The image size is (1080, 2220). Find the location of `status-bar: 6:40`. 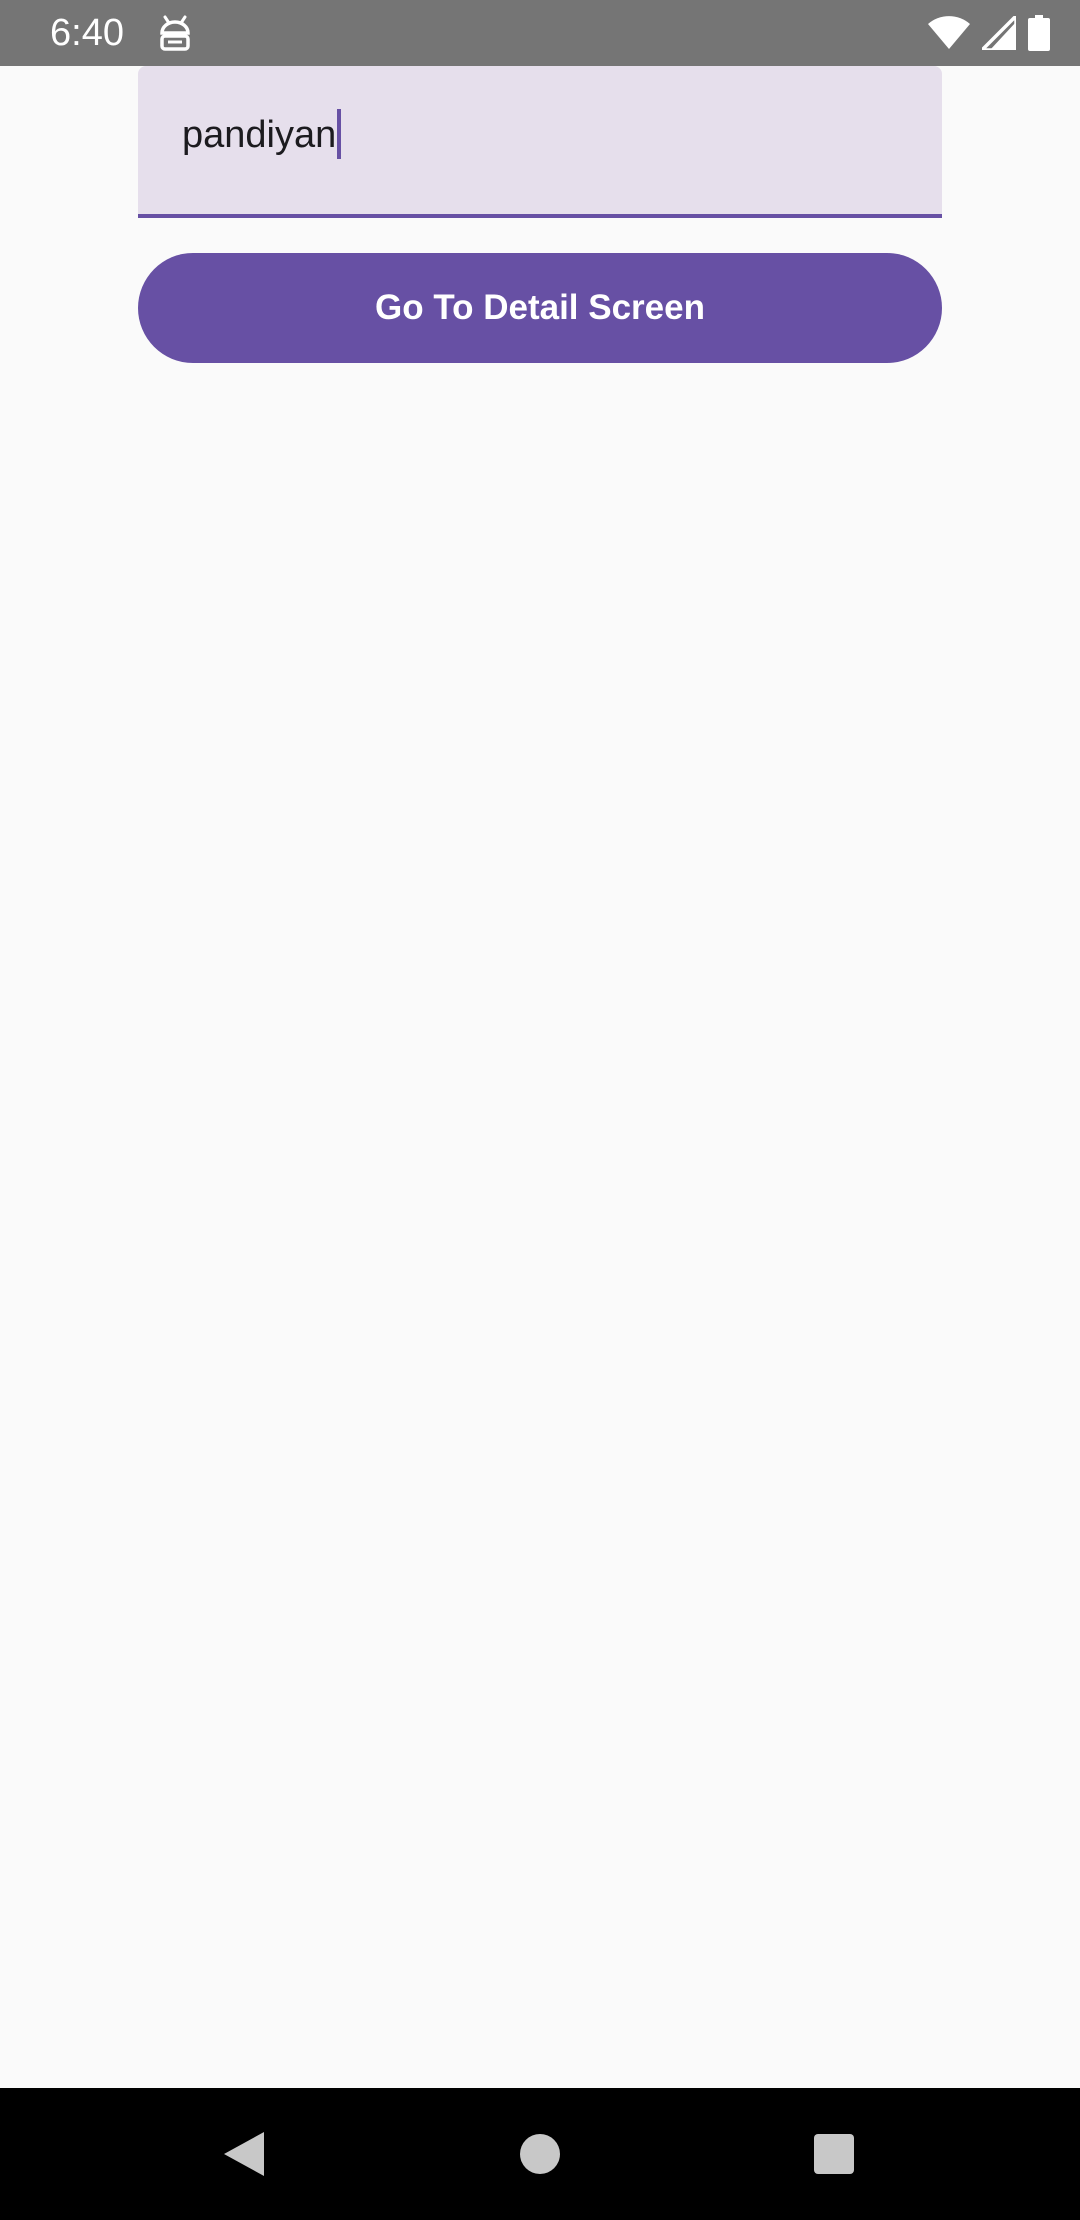

status-bar: 6:40 is located at coordinates (540, 33).